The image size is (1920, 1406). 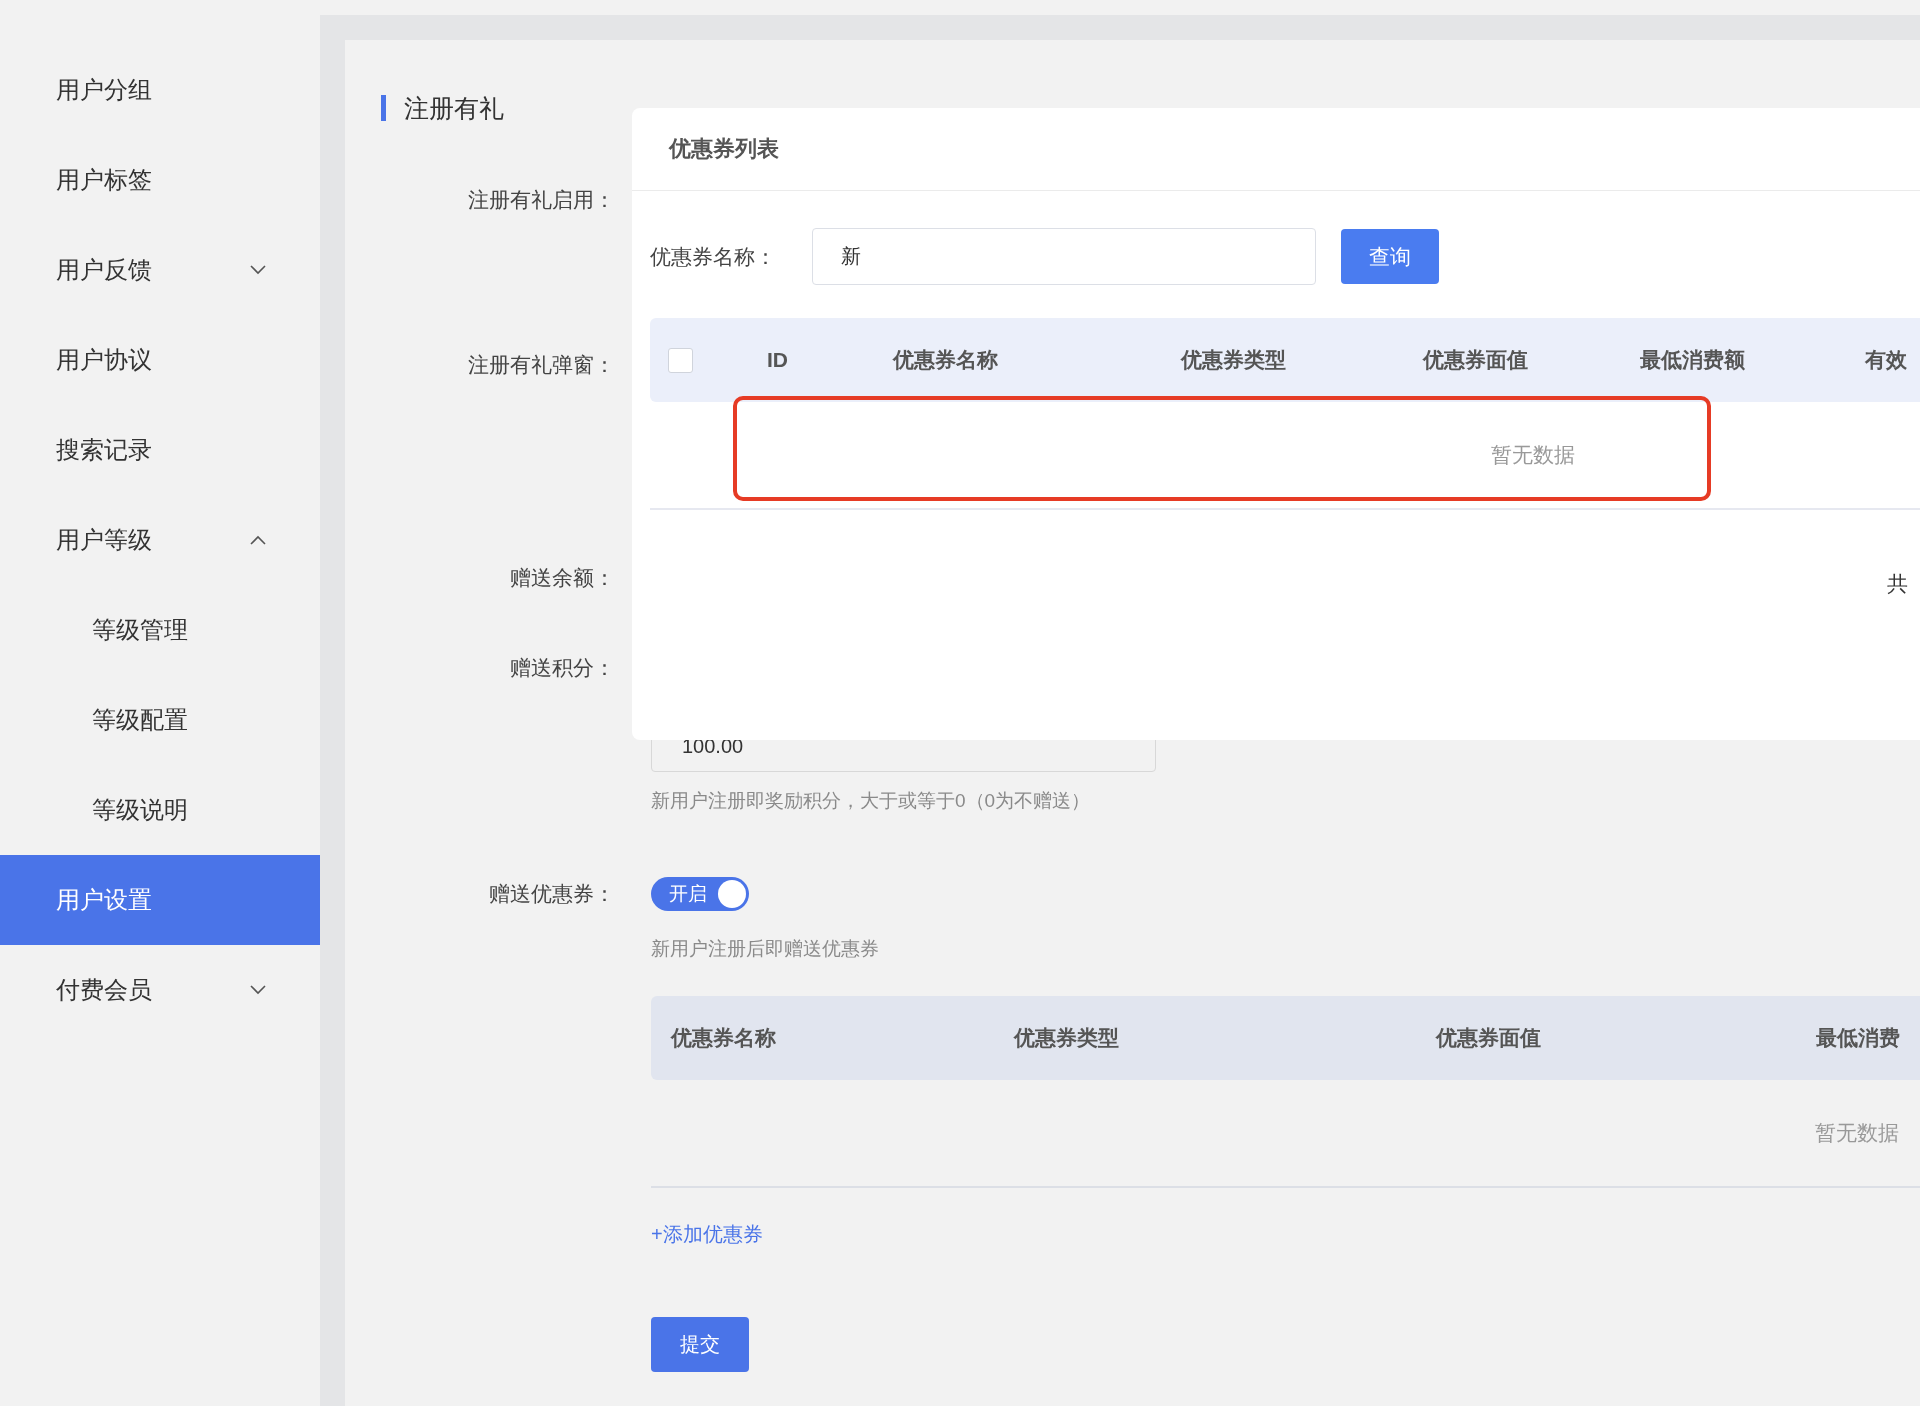 What do you see at coordinates (541, 199) in the screenshot?
I see `field-label: 注册有礼启用：` at bounding box center [541, 199].